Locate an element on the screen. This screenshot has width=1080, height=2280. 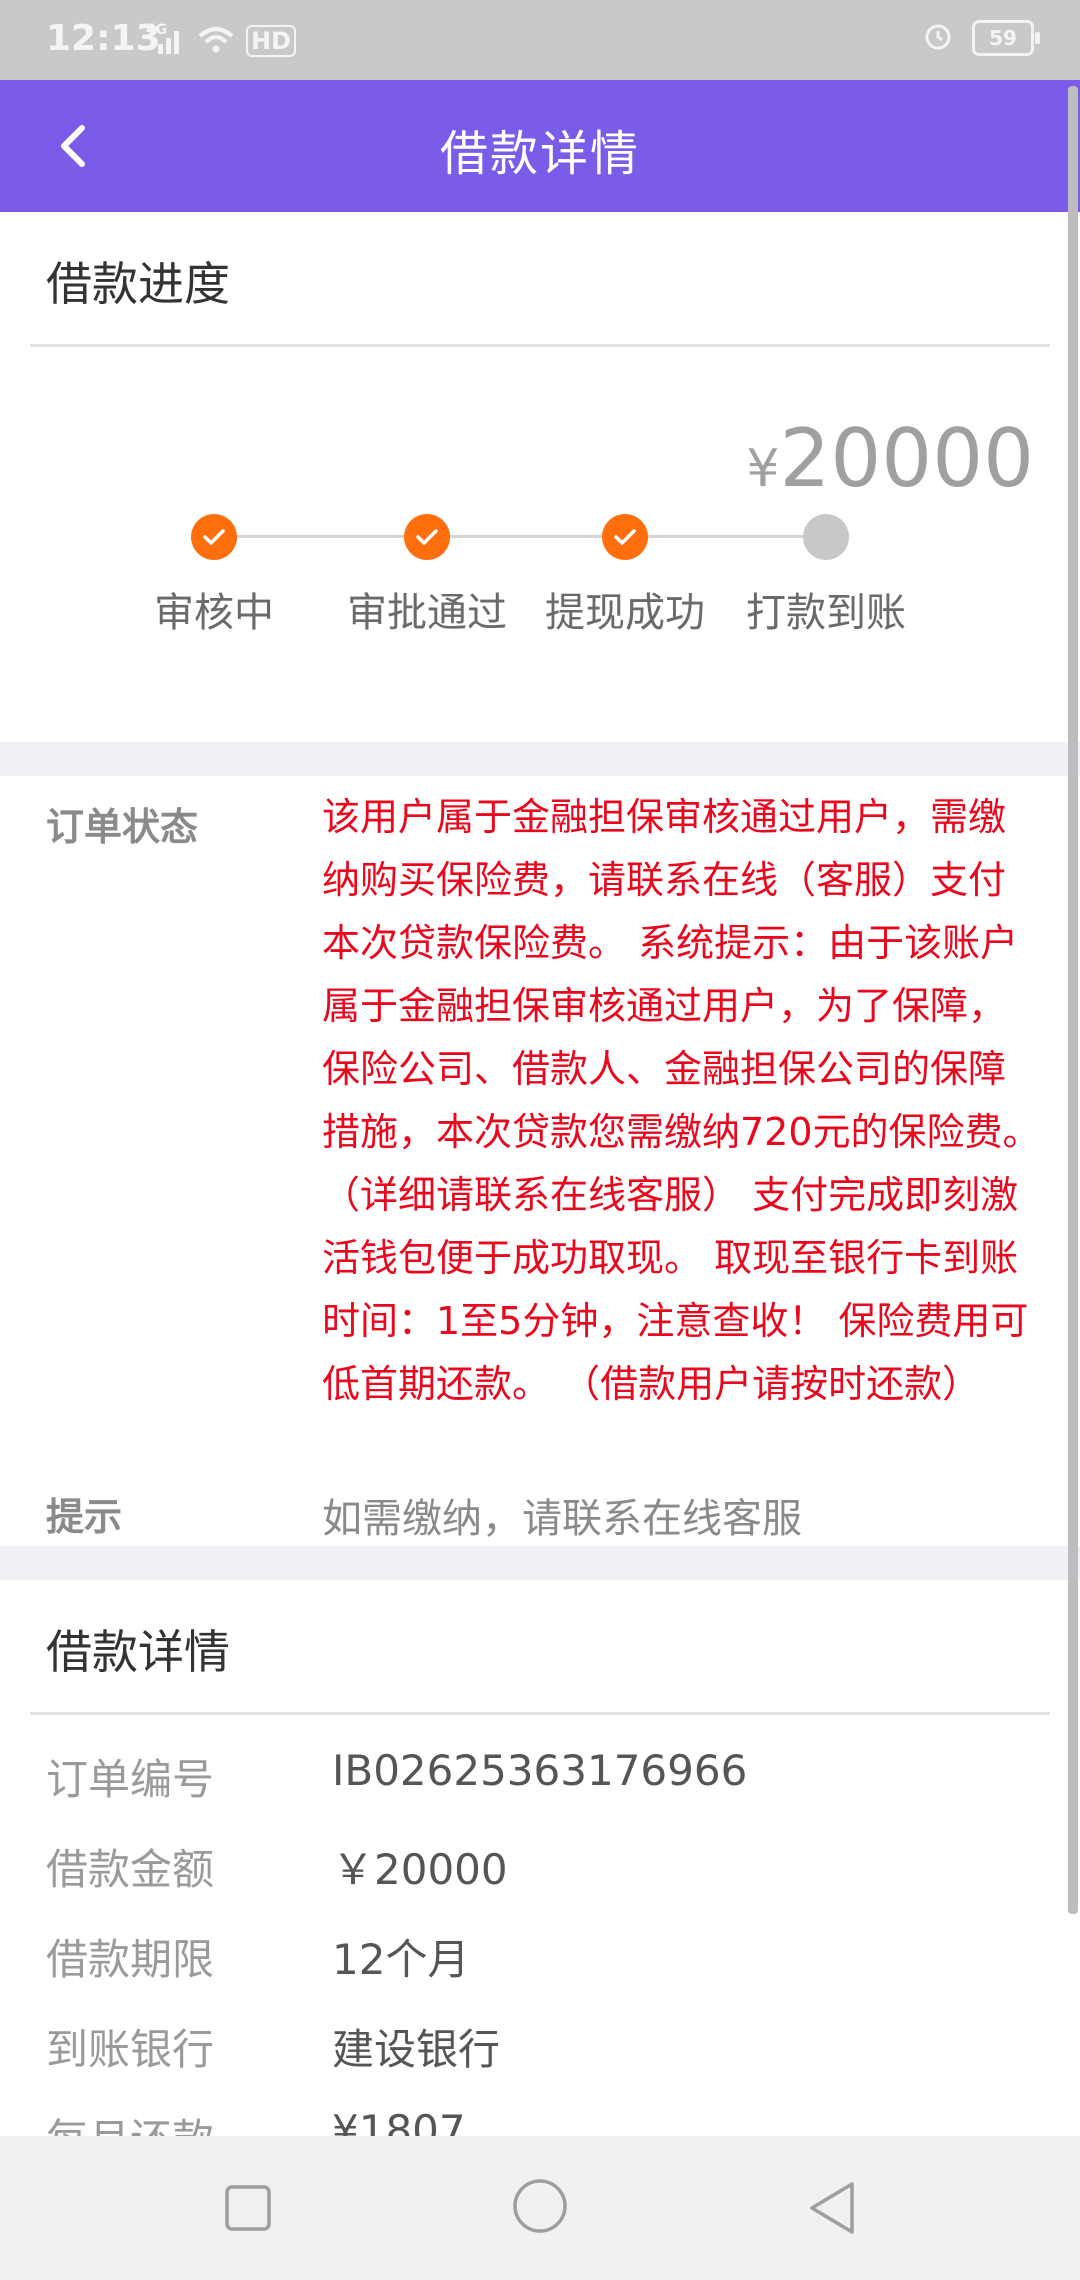
network-type: 4G is located at coordinates (157, 30).